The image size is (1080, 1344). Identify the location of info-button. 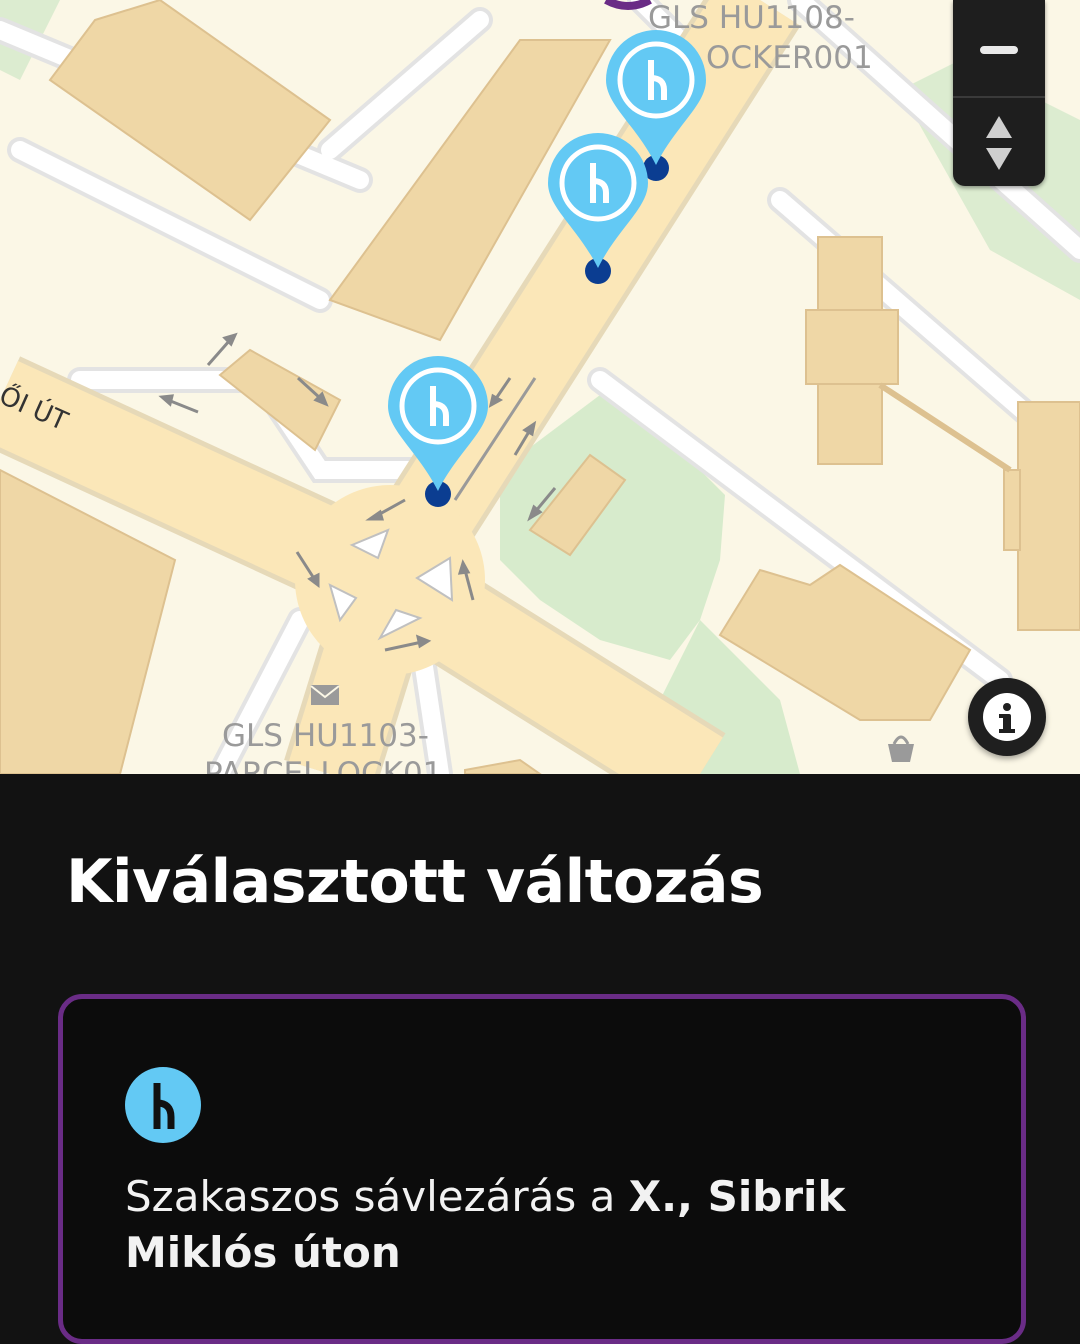
(1007, 717).